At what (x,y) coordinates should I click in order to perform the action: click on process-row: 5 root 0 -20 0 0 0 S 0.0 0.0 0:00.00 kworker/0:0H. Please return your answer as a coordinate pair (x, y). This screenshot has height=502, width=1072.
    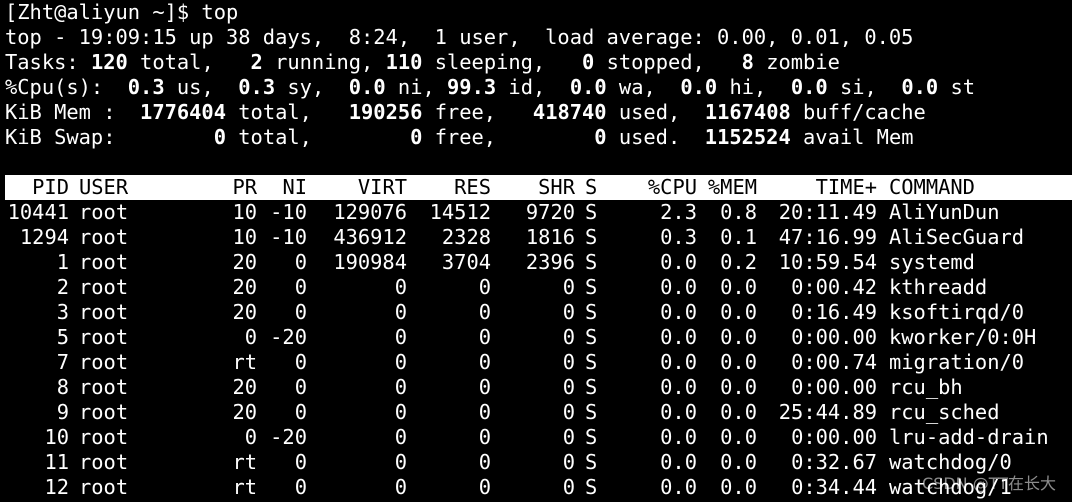
    Looking at the image, I should click on (538, 337).